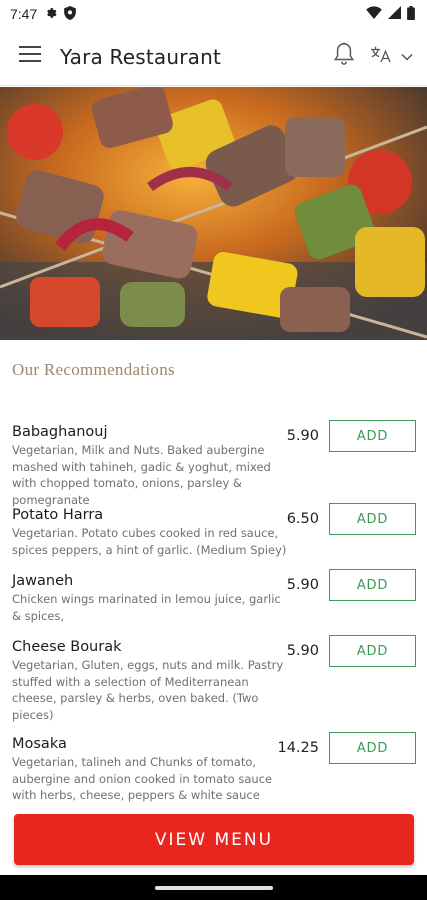  I want to click on chevron-down-icon, so click(407, 57).